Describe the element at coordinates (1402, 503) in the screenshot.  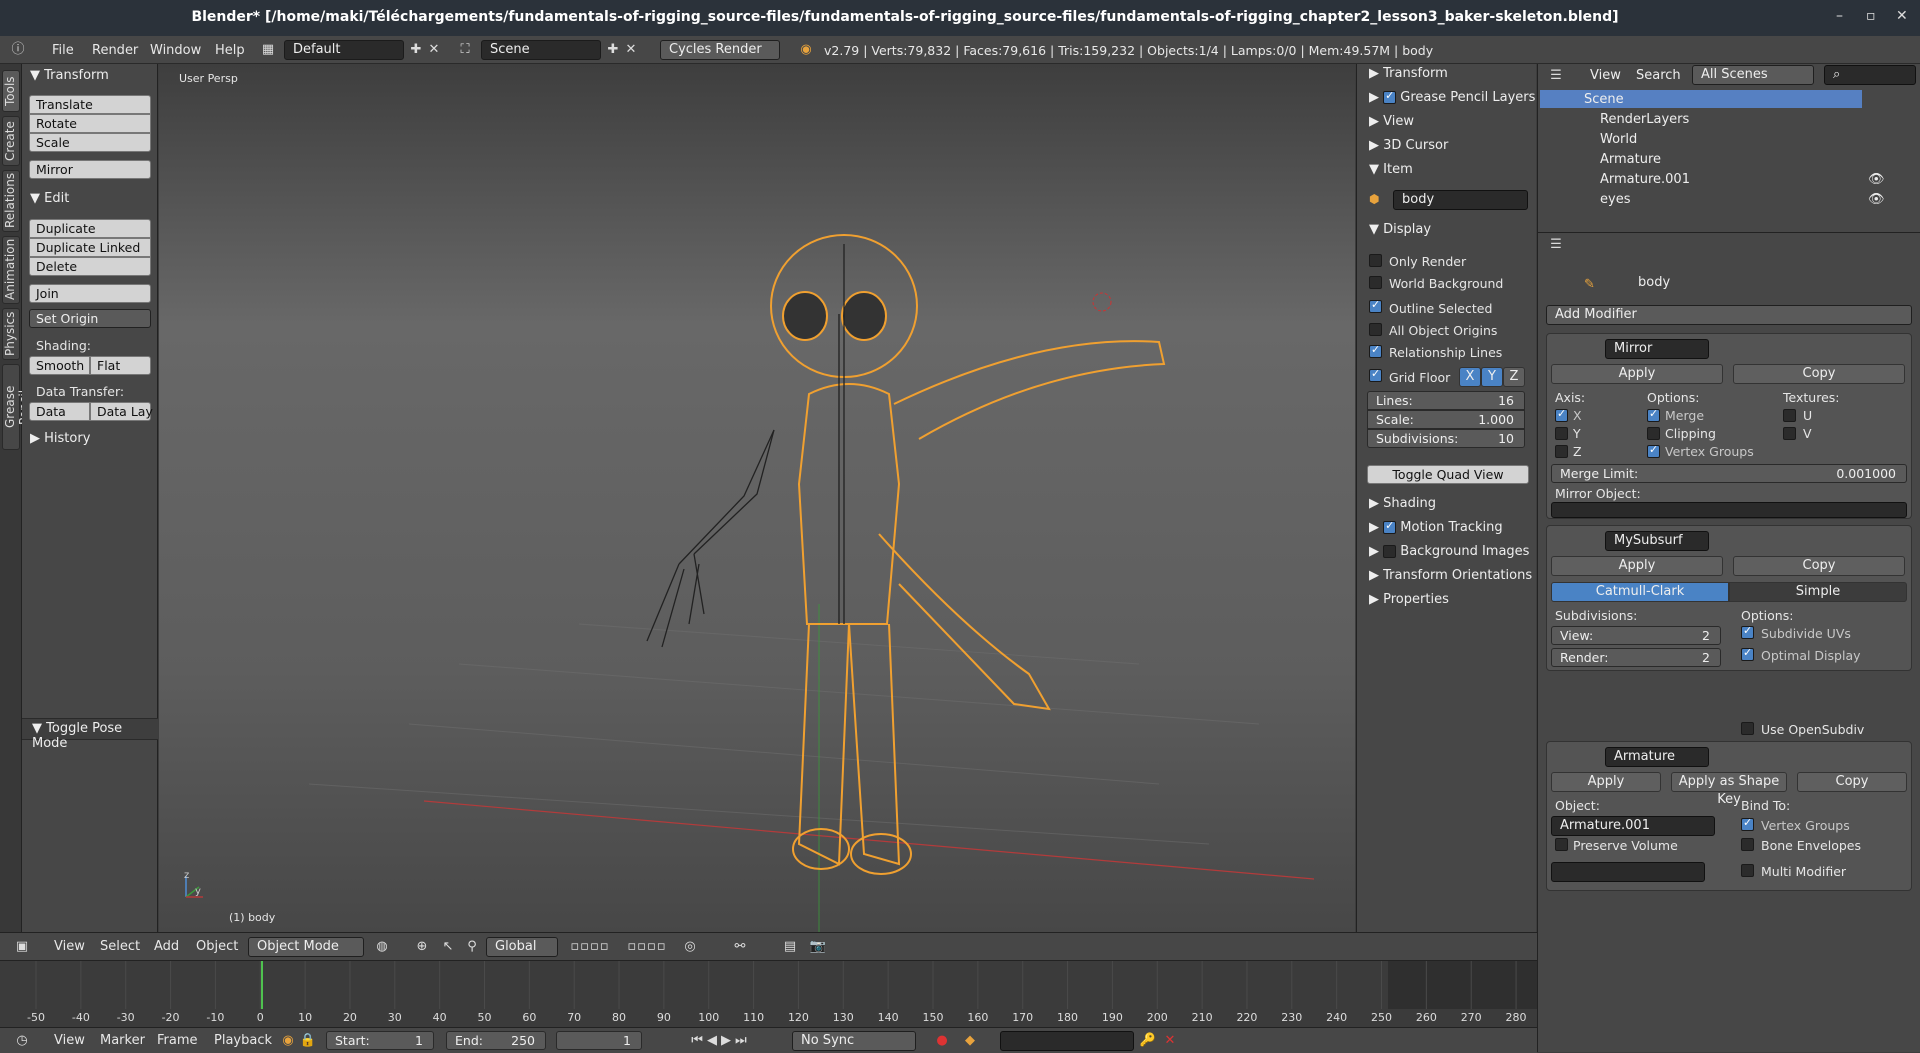
I see `n-shading-header: ▶ Shading` at that location.